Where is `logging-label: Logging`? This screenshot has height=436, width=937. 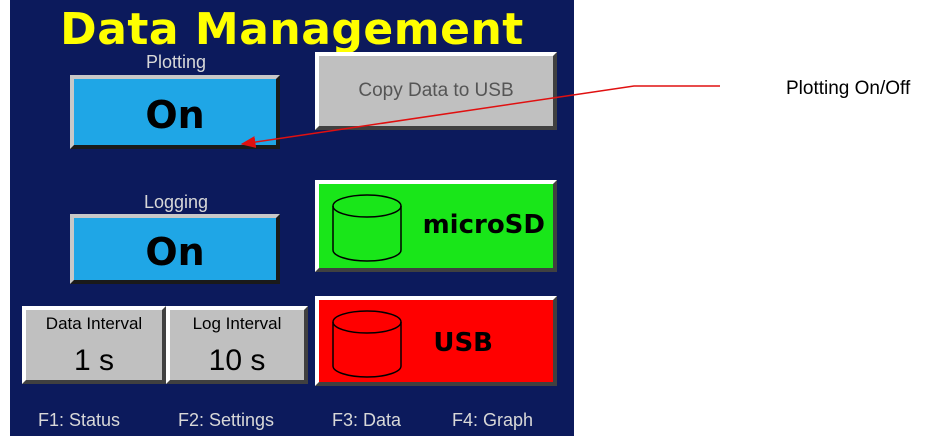
logging-label: Logging is located at coordinates (176, 202).